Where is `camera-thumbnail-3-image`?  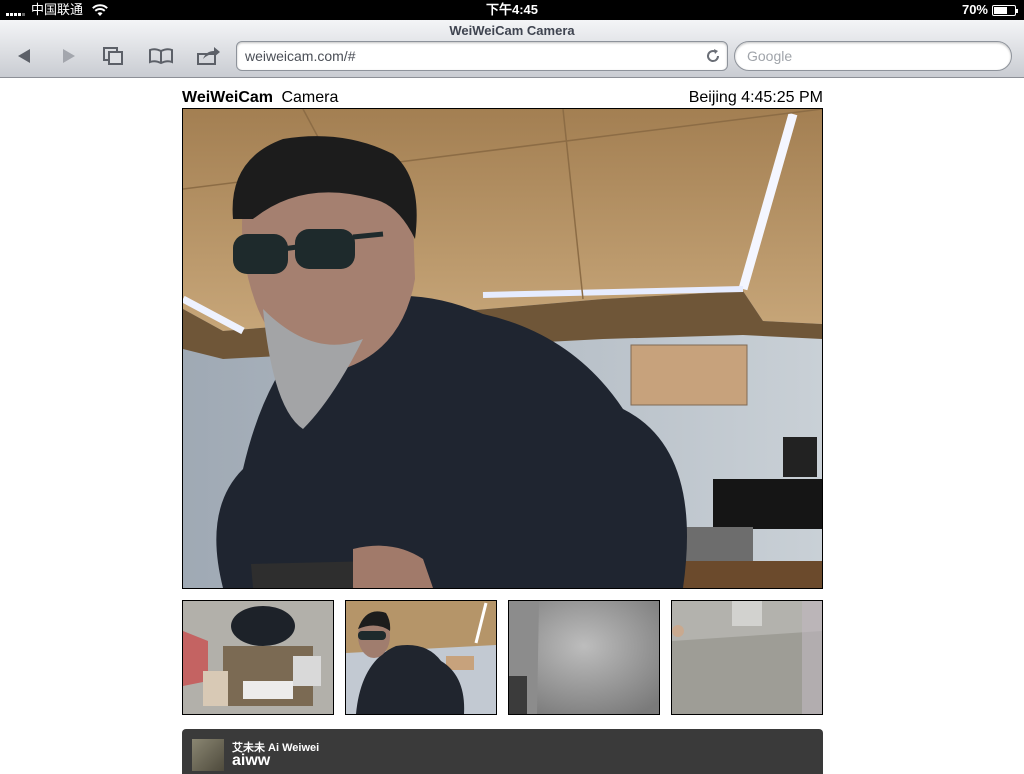
camera-thumbnail-3-image is located at coordinates (584, 657).